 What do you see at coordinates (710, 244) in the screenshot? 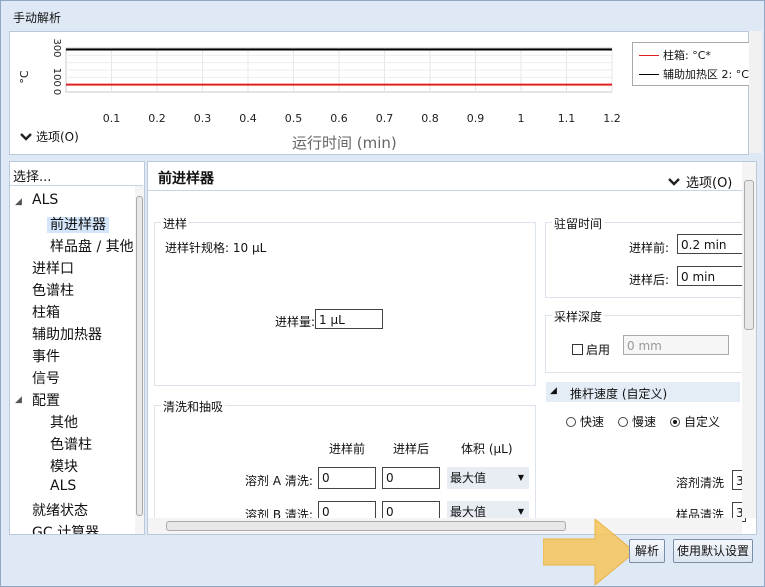
I see `dwell-pre-input: 0.2 min` at bounding box center [710, 244].